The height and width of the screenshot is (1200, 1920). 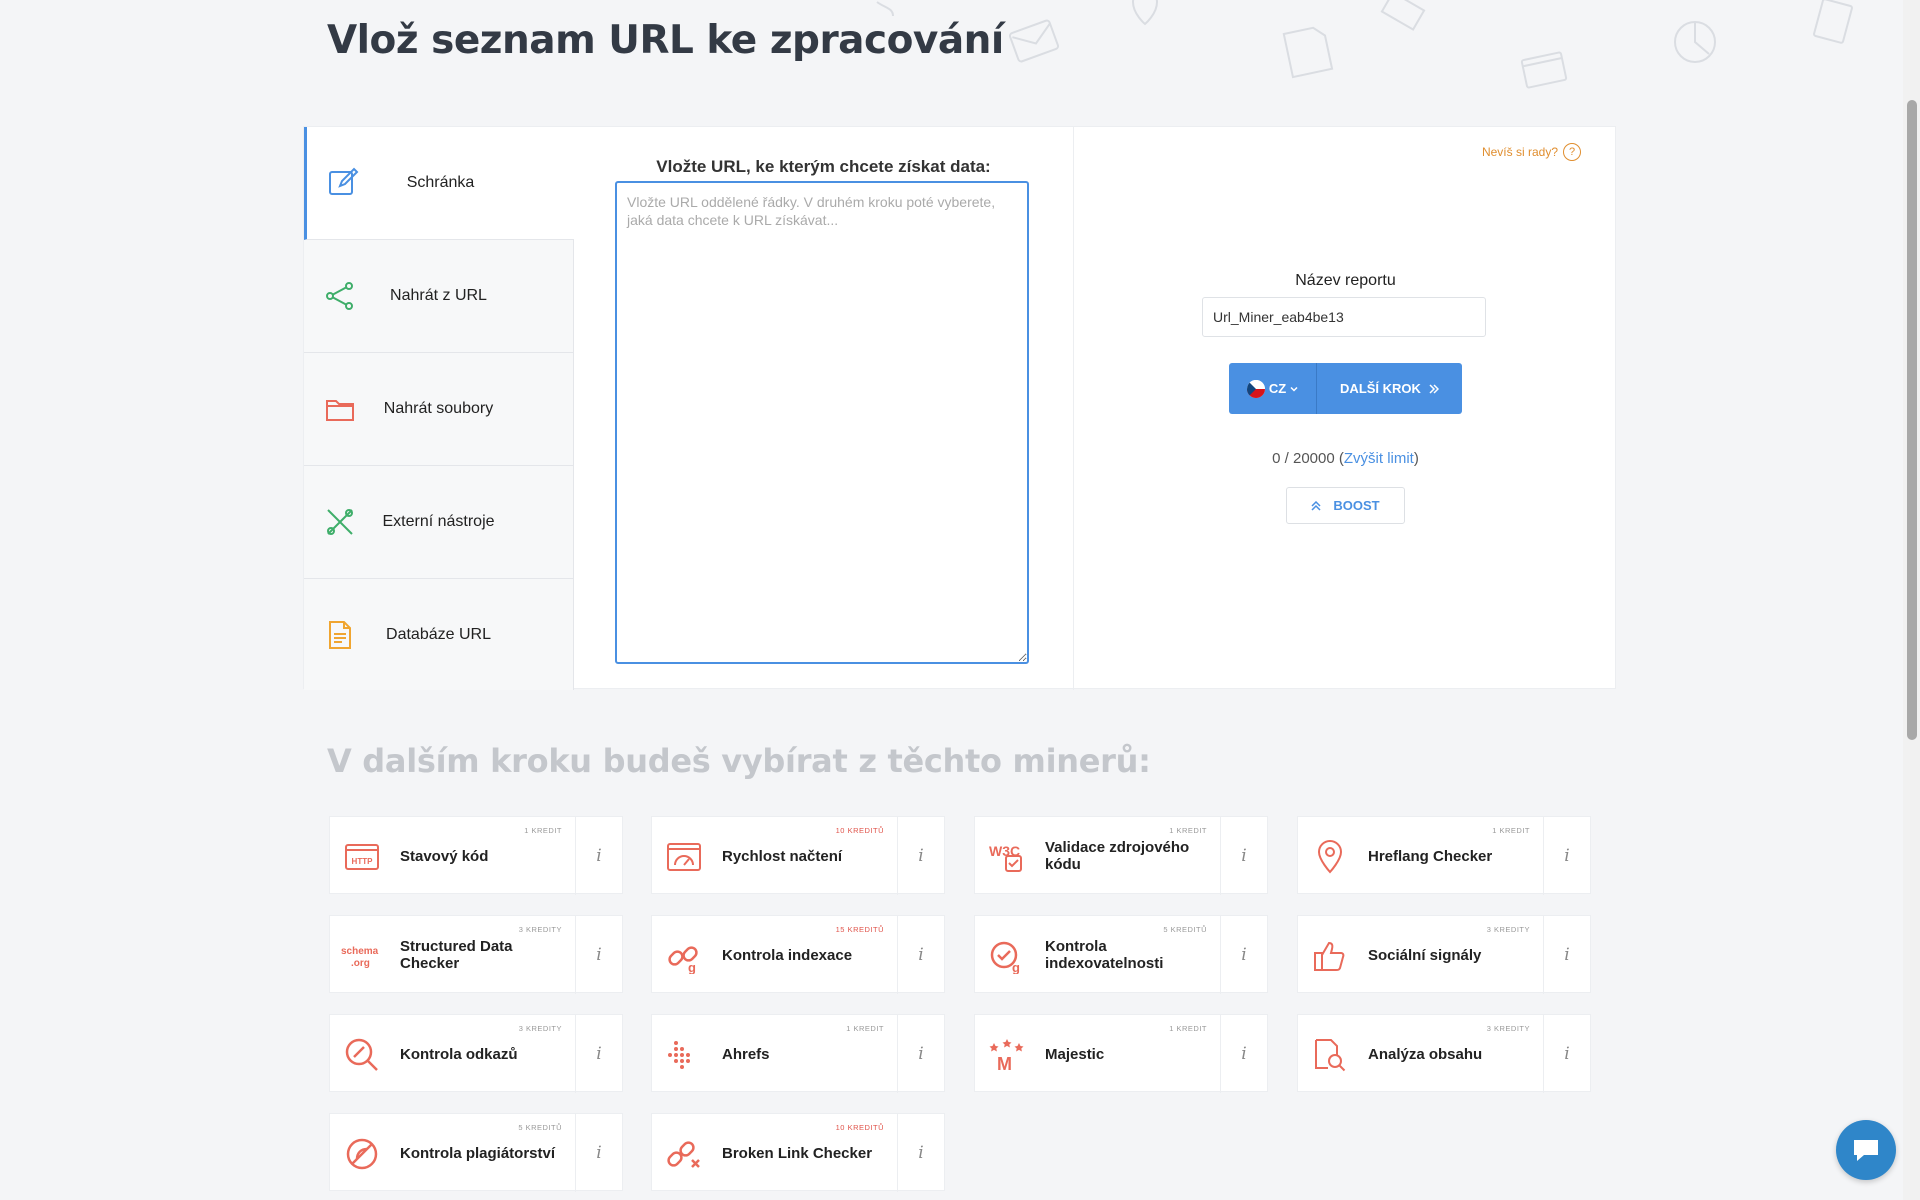 I want to click on double-chevron-up-icon, so click(x=1316, y=505).